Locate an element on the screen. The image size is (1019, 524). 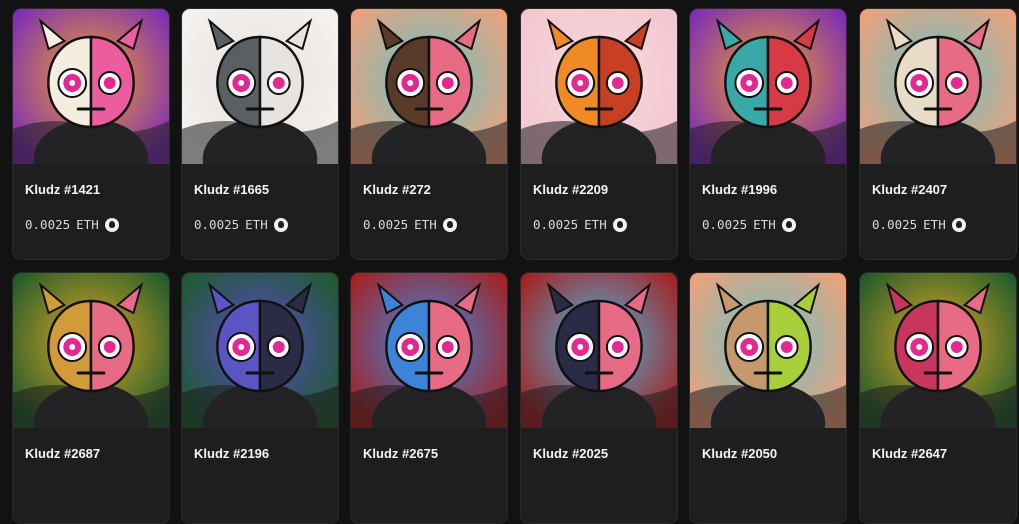
nft-title: Kludz #2687 is located at coordinates (91, 453).